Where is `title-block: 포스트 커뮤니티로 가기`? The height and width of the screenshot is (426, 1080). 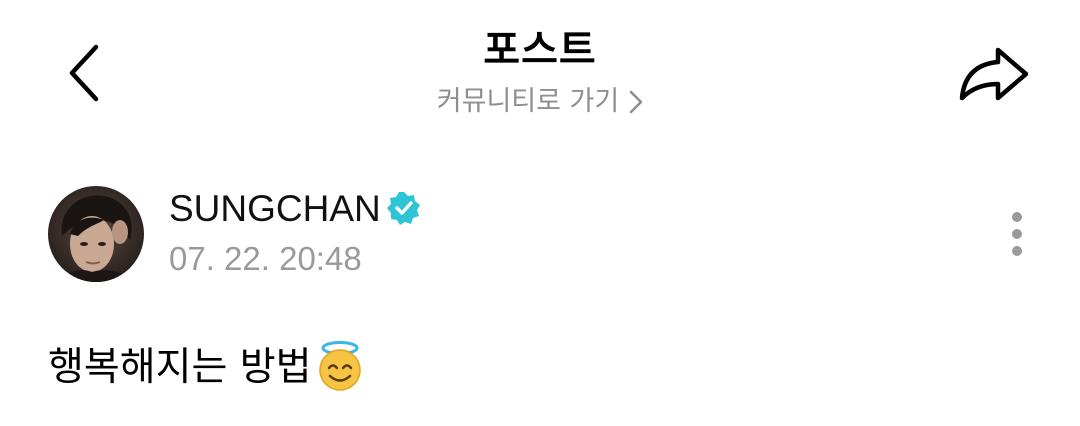 title-block: 포스트 커뮤니티로 가기 is located at coordinates (540, 72).